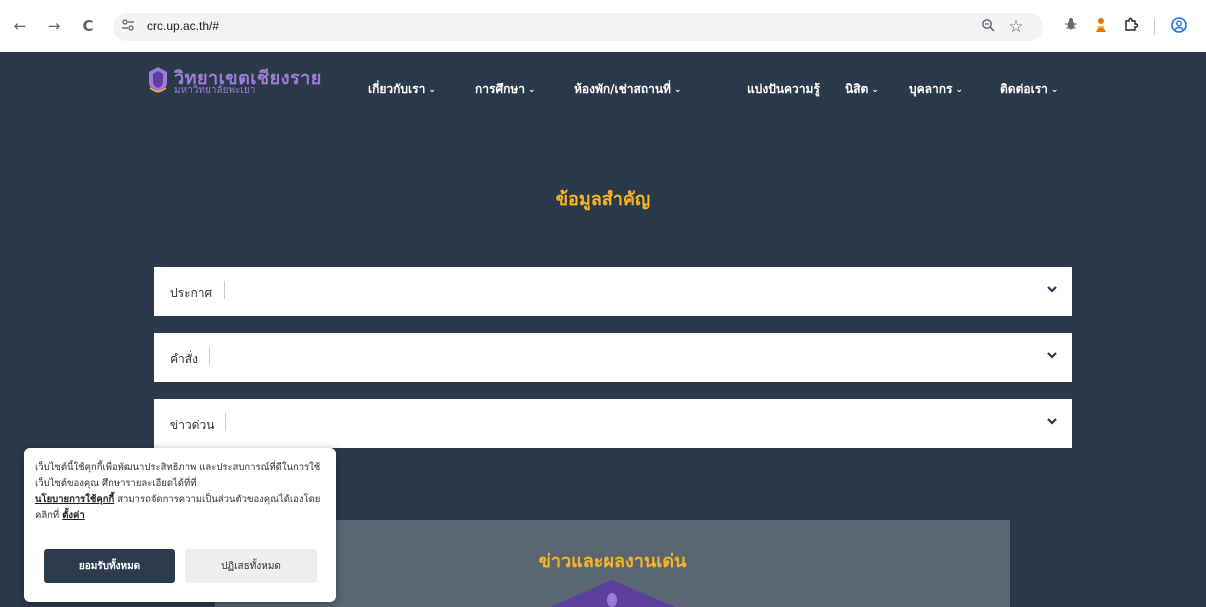 This screenshot has width=1206, height=607. What do you see at coordinates (931, 89) in the screenshot?
I see `nav-item-label: บุคลากร` at bounding box center [931, 89].